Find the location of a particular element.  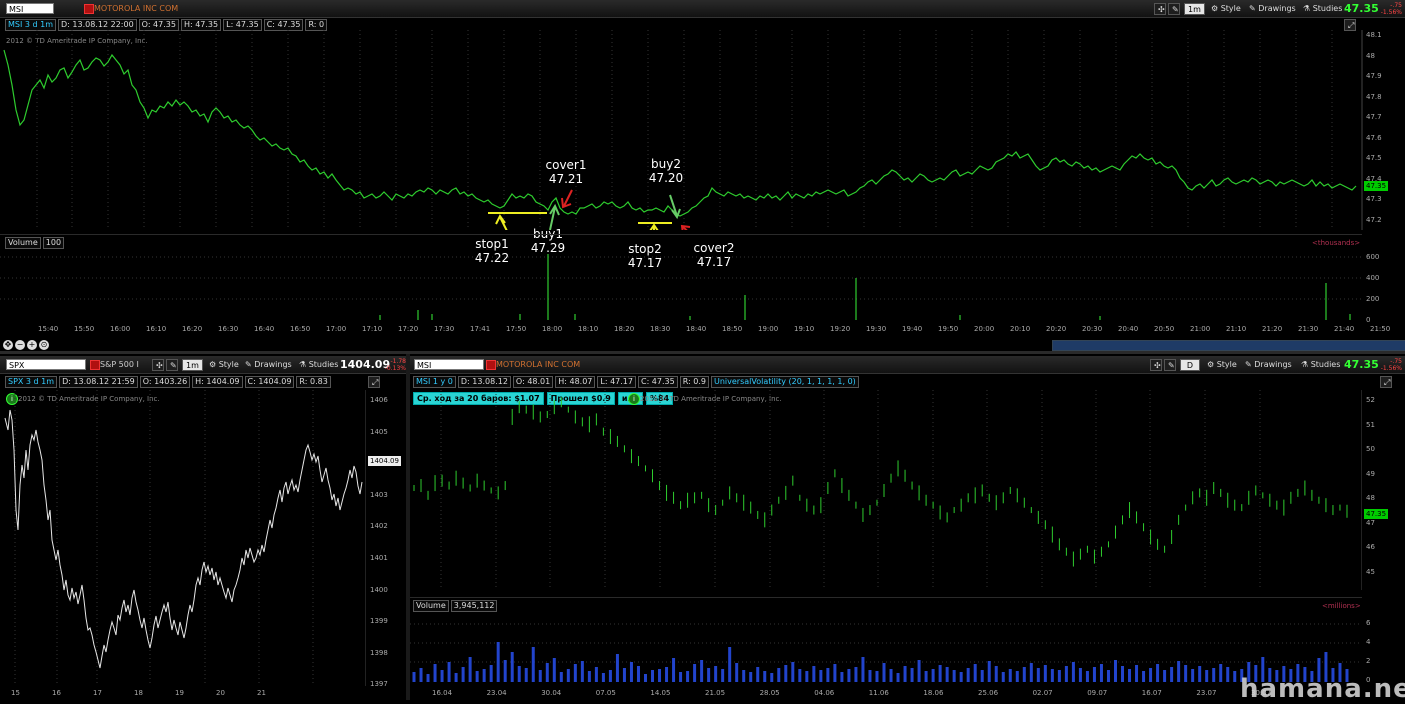

time-tick-label: 21 is located at coordinates (261, 693).